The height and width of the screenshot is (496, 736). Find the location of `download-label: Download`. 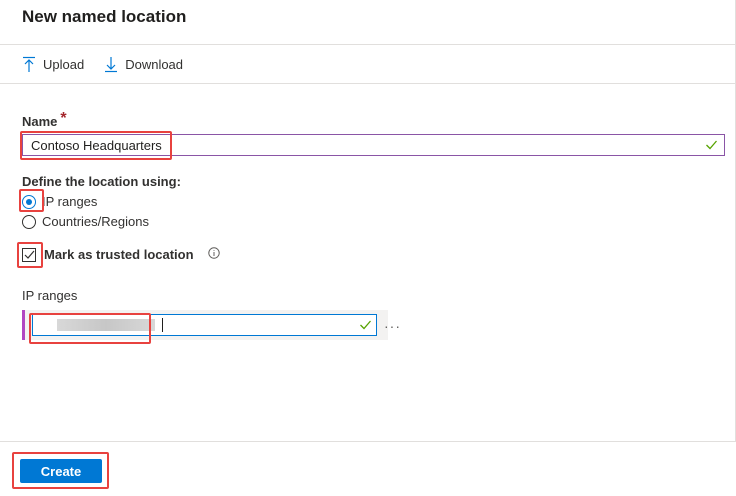

download-label: Download is located at coordinates (154, 64).